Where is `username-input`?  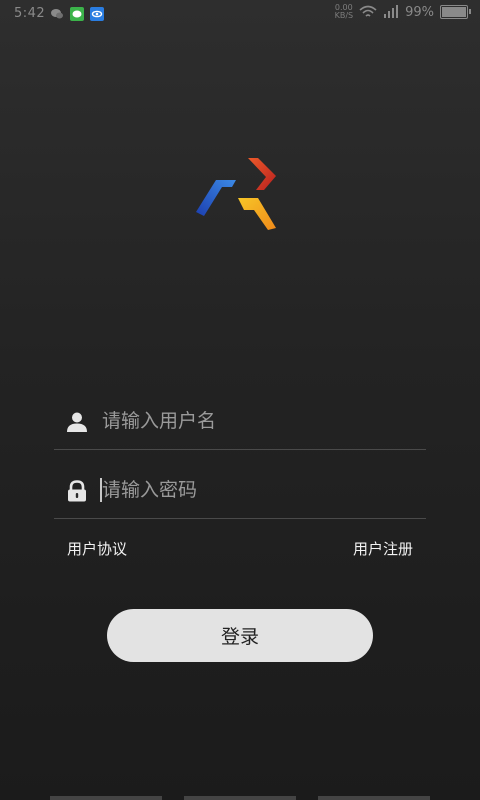 username-input is located at coordinates (257, 421).